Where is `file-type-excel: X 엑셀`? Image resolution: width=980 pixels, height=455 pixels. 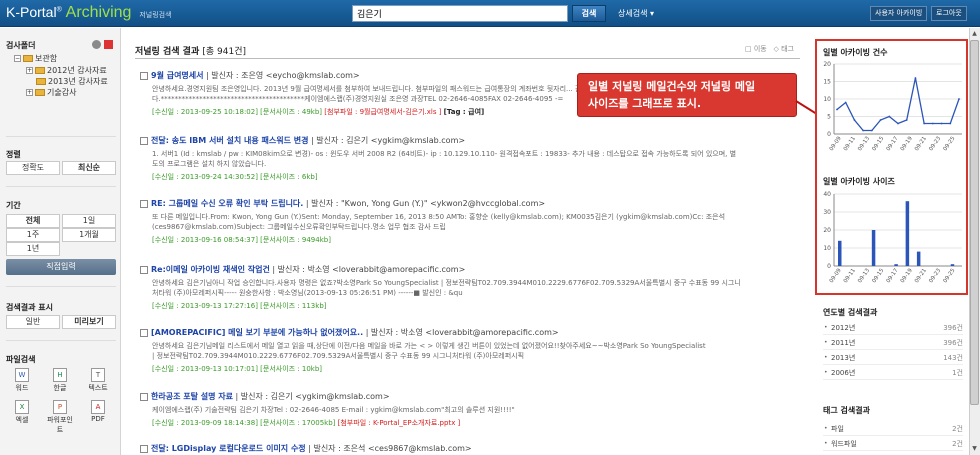
file-type-excel: X 엑셀 is located at coordinates (22, 412).